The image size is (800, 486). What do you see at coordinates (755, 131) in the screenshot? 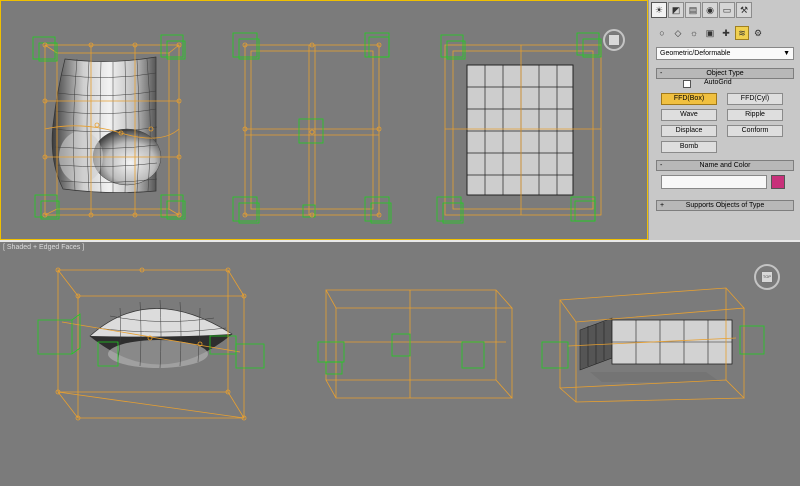
I see `conform-button: Conform` at bounding box center [755, 131].